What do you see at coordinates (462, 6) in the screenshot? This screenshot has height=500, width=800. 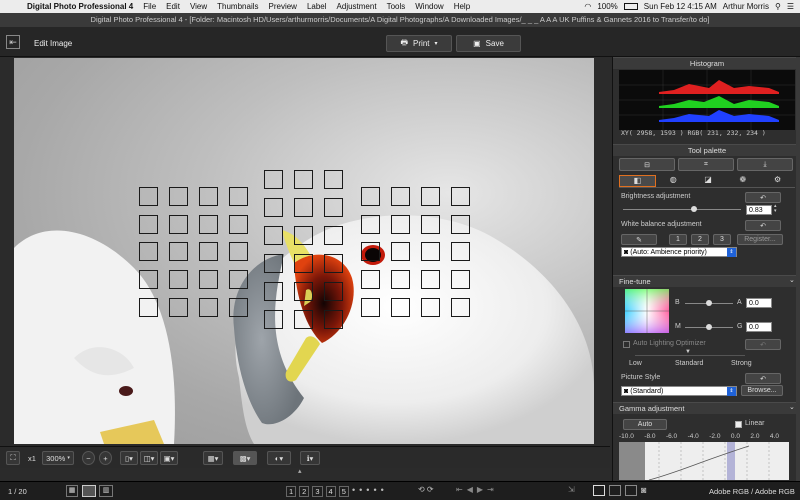 I see `menu-help: Help` at bounding box center [462, 6].